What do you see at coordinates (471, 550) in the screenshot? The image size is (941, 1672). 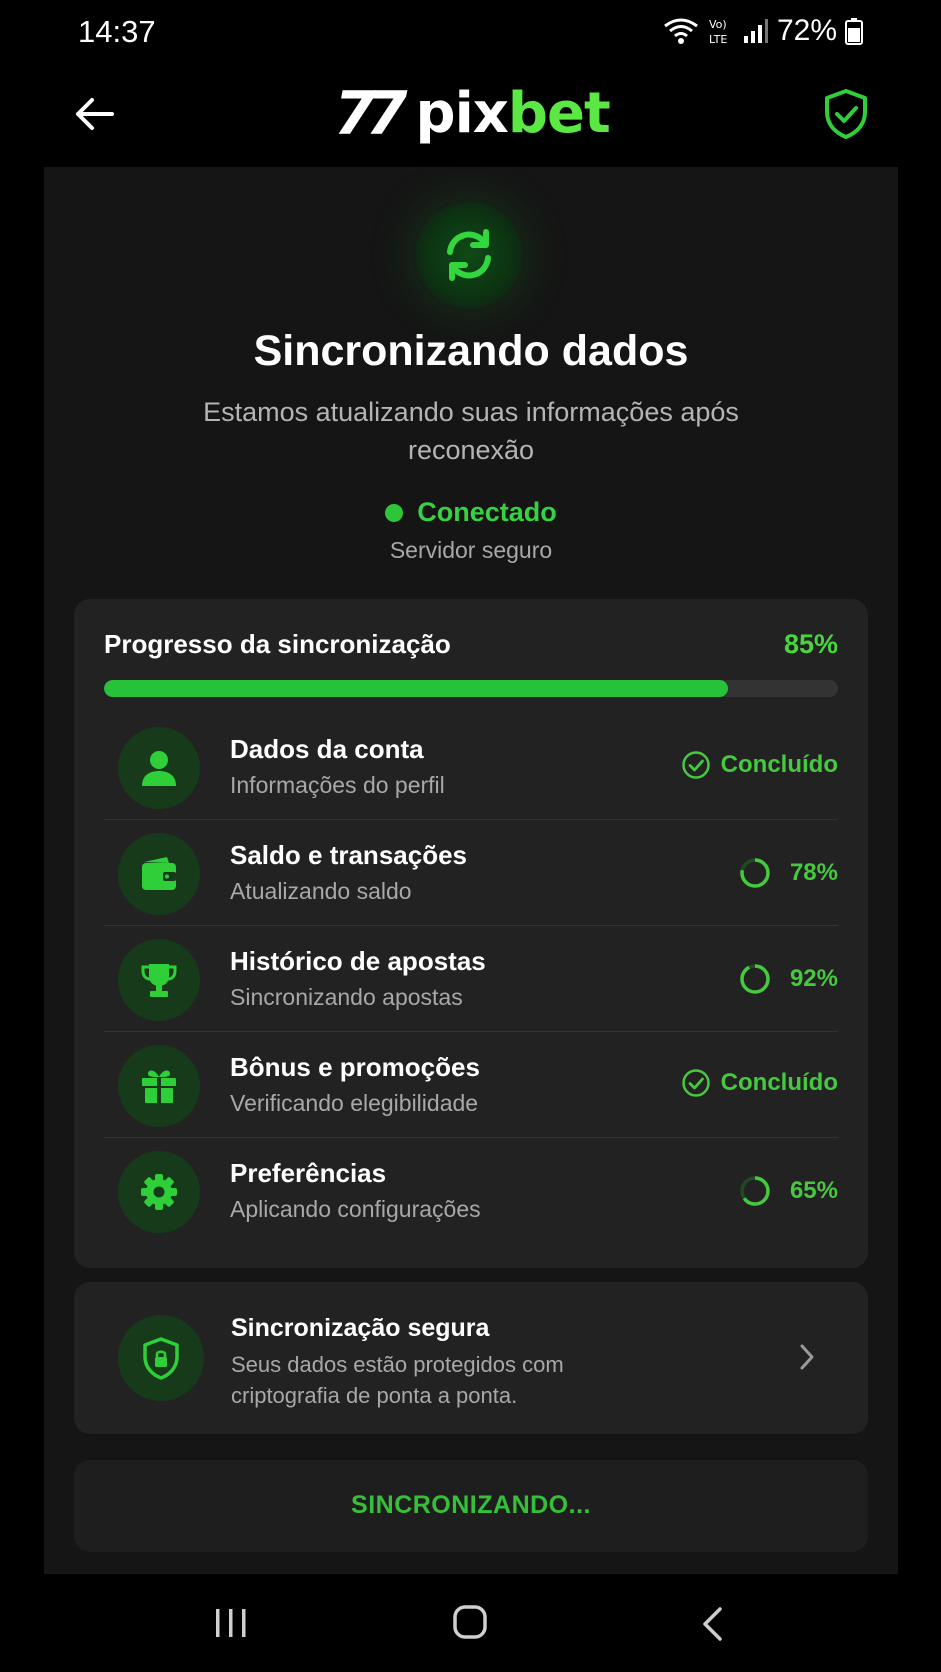 I see `server-label: Servidor seguro` at bounding box center [471, 550].